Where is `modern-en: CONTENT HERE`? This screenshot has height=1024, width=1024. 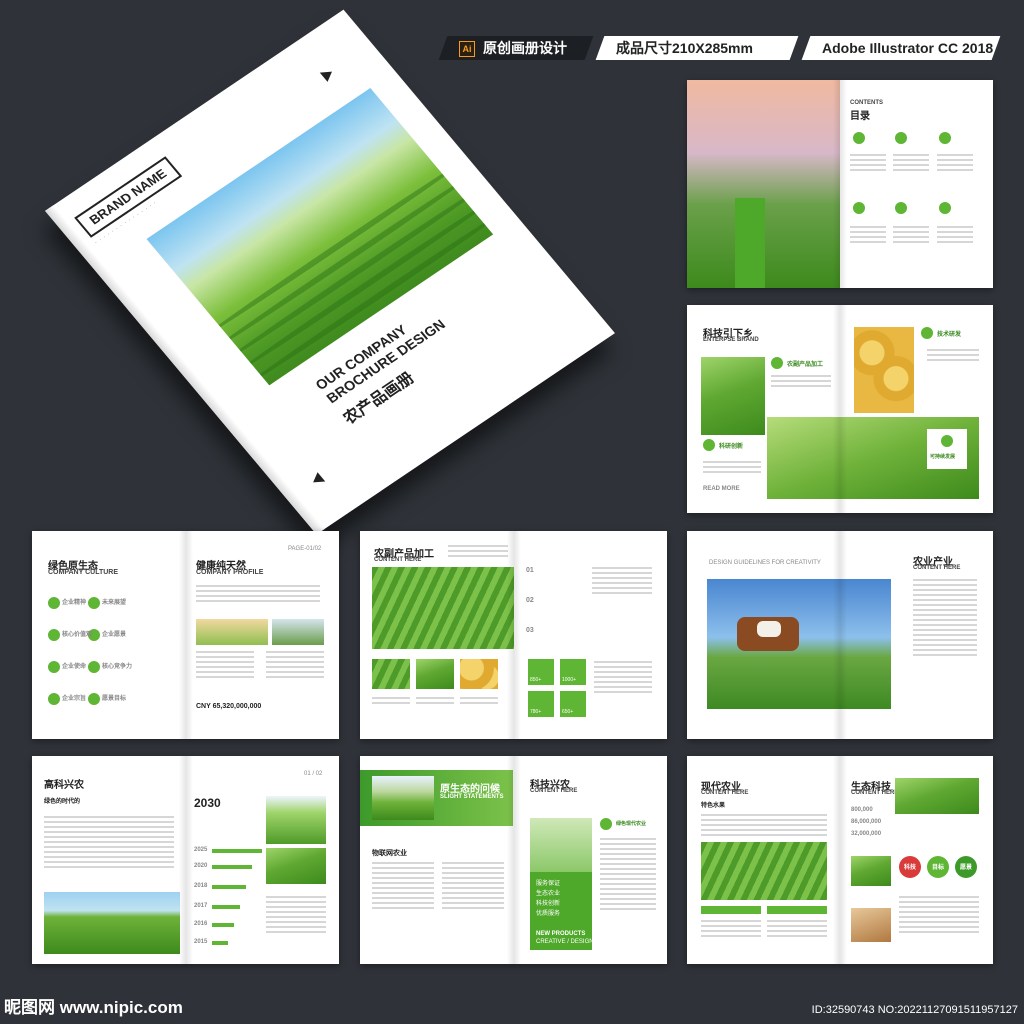 modern-en: CONTENT HERE is located at coordinates (725, 793).